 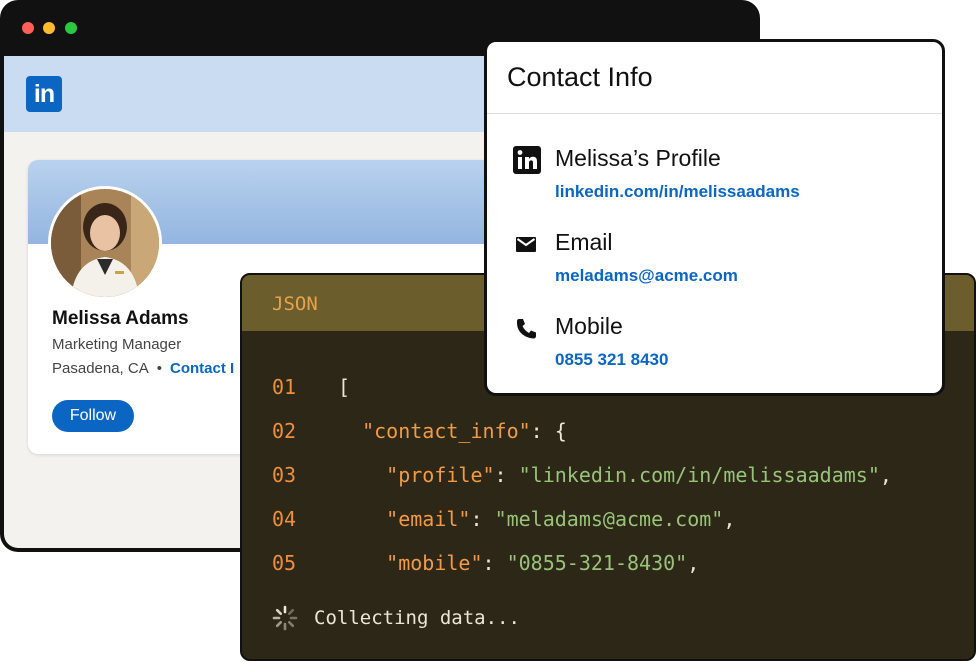 I want to click on code-punctuation: : {, so click(x=548, y=431).